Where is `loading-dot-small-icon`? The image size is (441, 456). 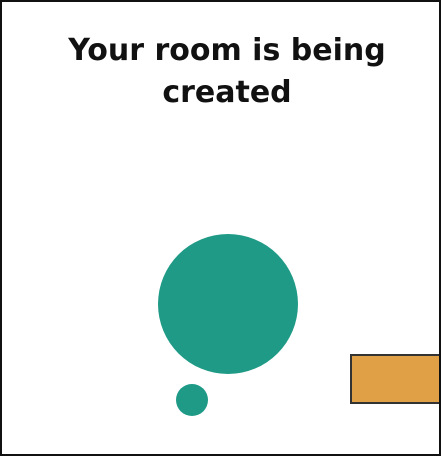
loading-dot-small-icon is located at coordinates (192, 400).